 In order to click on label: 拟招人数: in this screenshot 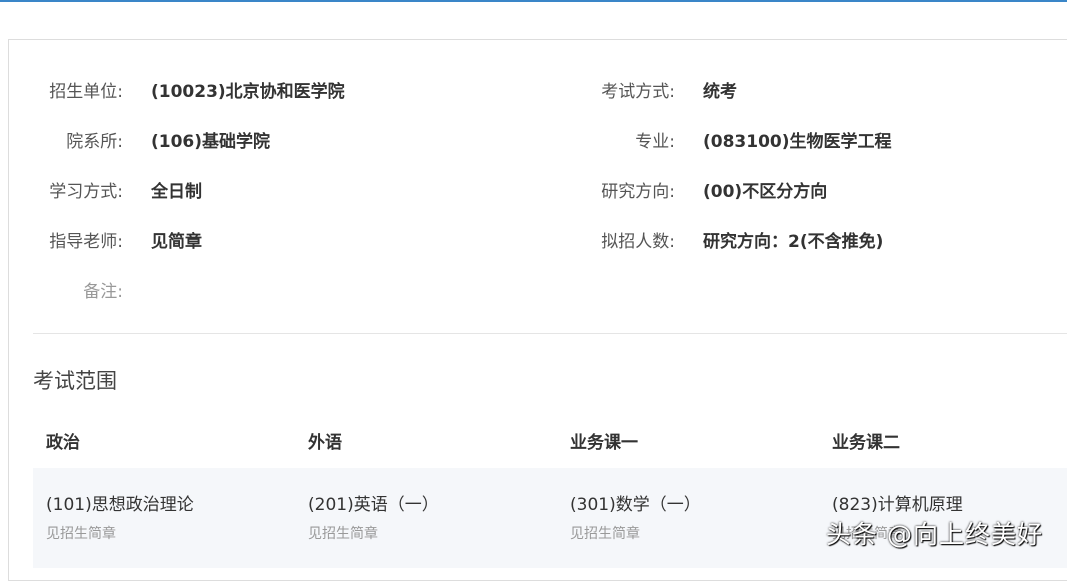, I will do `click(638, 242)`.